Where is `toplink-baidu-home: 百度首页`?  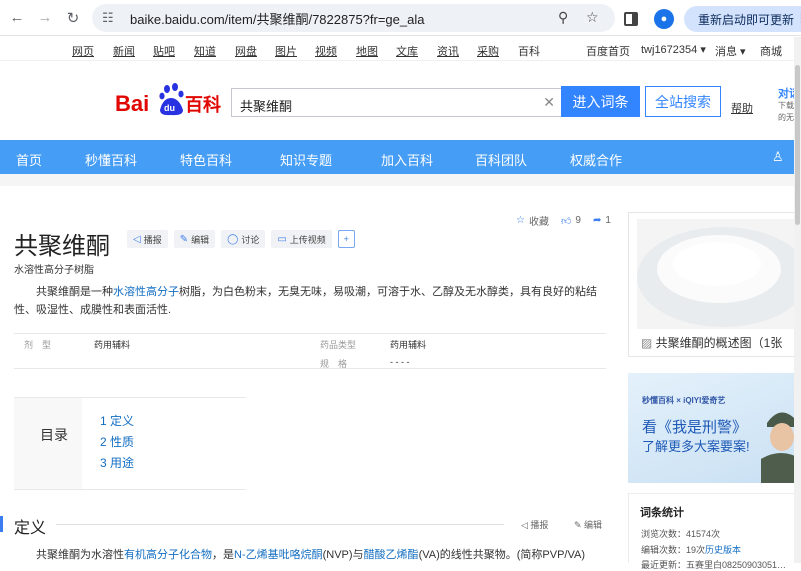 toplink-baidu-home: 百度首页 is located at coordinates (608, 51).